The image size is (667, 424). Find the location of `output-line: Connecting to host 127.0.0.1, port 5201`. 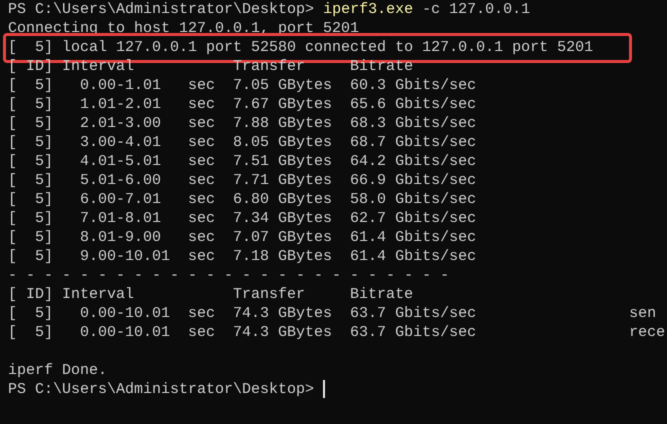

output-line: Connecting to host 127.0.0.1, port 5201 is located at coordinates (184, 28).